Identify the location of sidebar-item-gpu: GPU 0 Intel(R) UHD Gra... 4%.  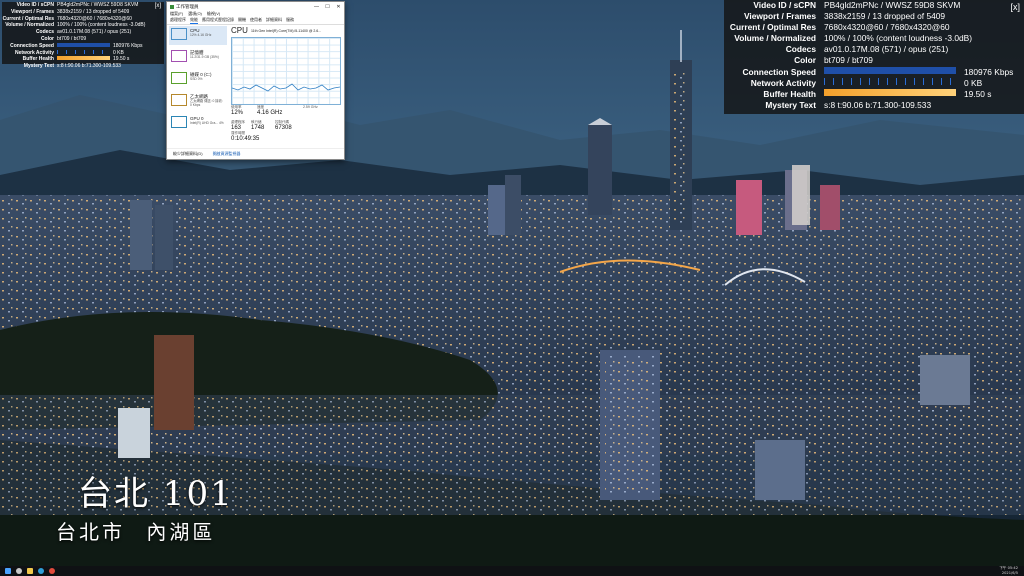
(198, 123).